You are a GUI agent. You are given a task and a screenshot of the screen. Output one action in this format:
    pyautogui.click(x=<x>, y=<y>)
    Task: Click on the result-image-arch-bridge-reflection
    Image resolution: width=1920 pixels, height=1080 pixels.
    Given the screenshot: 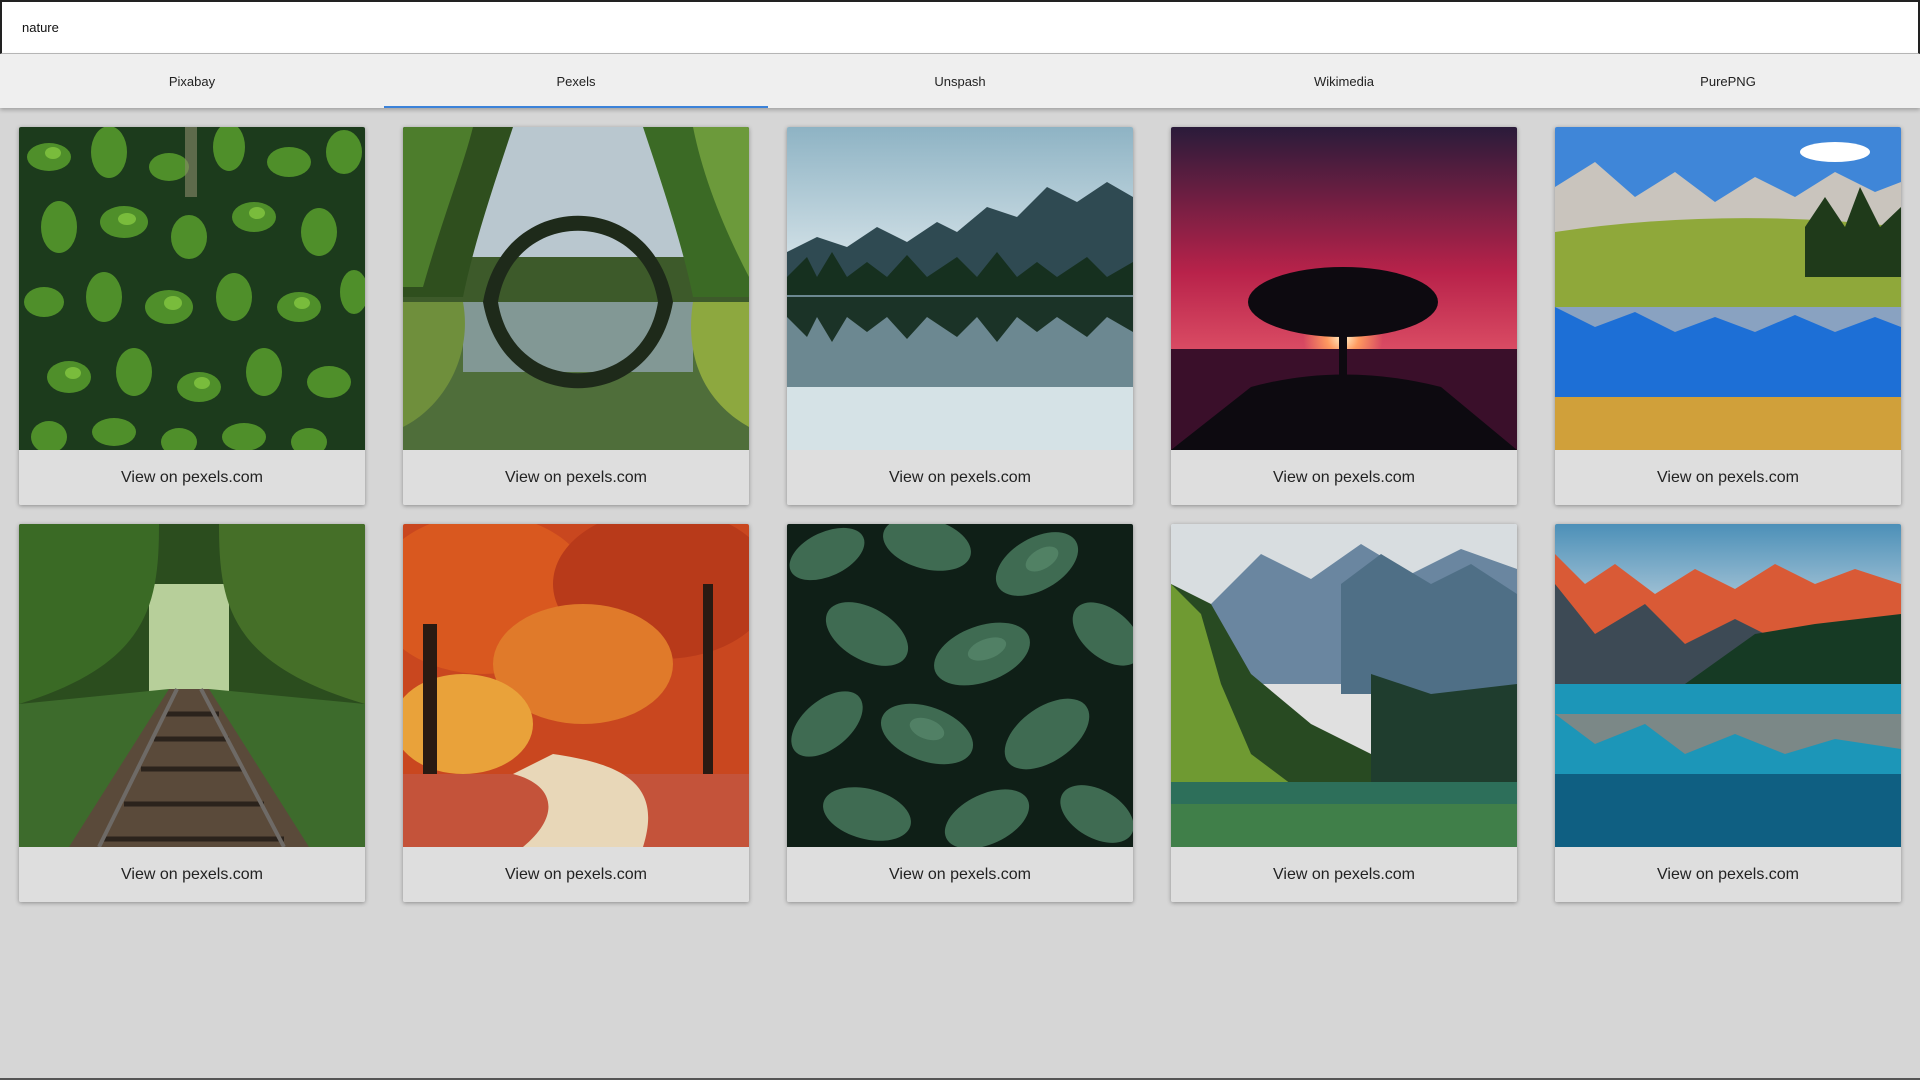 What is the action you would take?
    pyautogui.click(x=576, y=288)
    